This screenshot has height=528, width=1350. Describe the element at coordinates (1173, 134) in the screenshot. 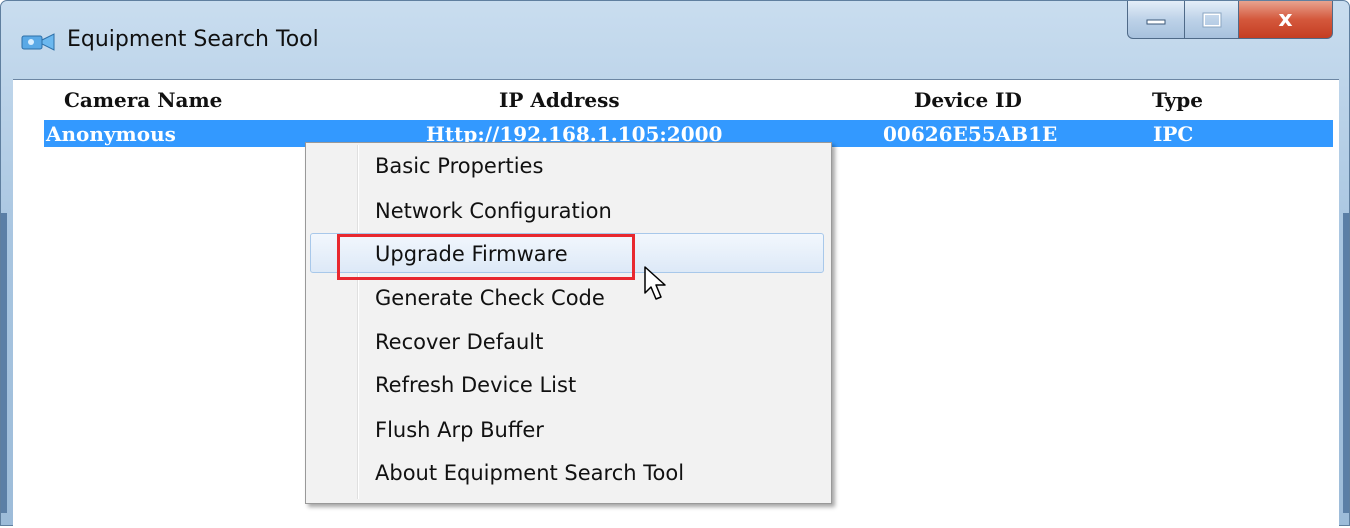

I see `cell-type: IPC` at that location.